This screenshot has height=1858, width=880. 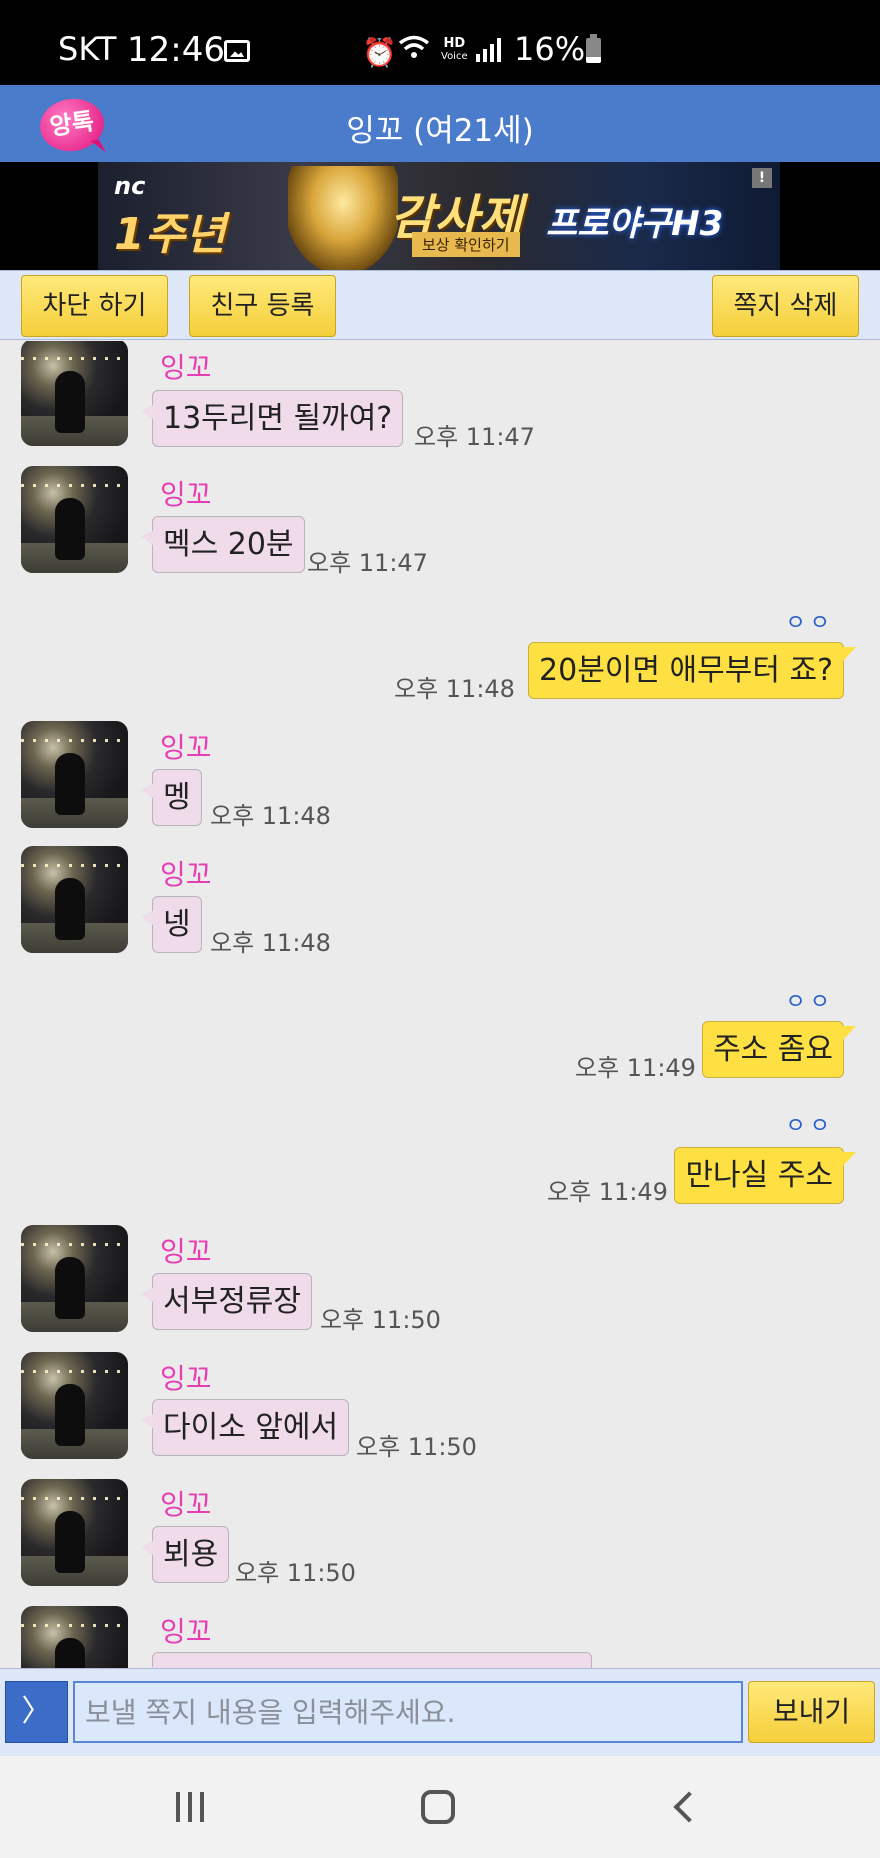 What do you see at coordinates (550, 49) in the screenshot?
I see `battery-percent: 16%` at bounding box center [550, 49].